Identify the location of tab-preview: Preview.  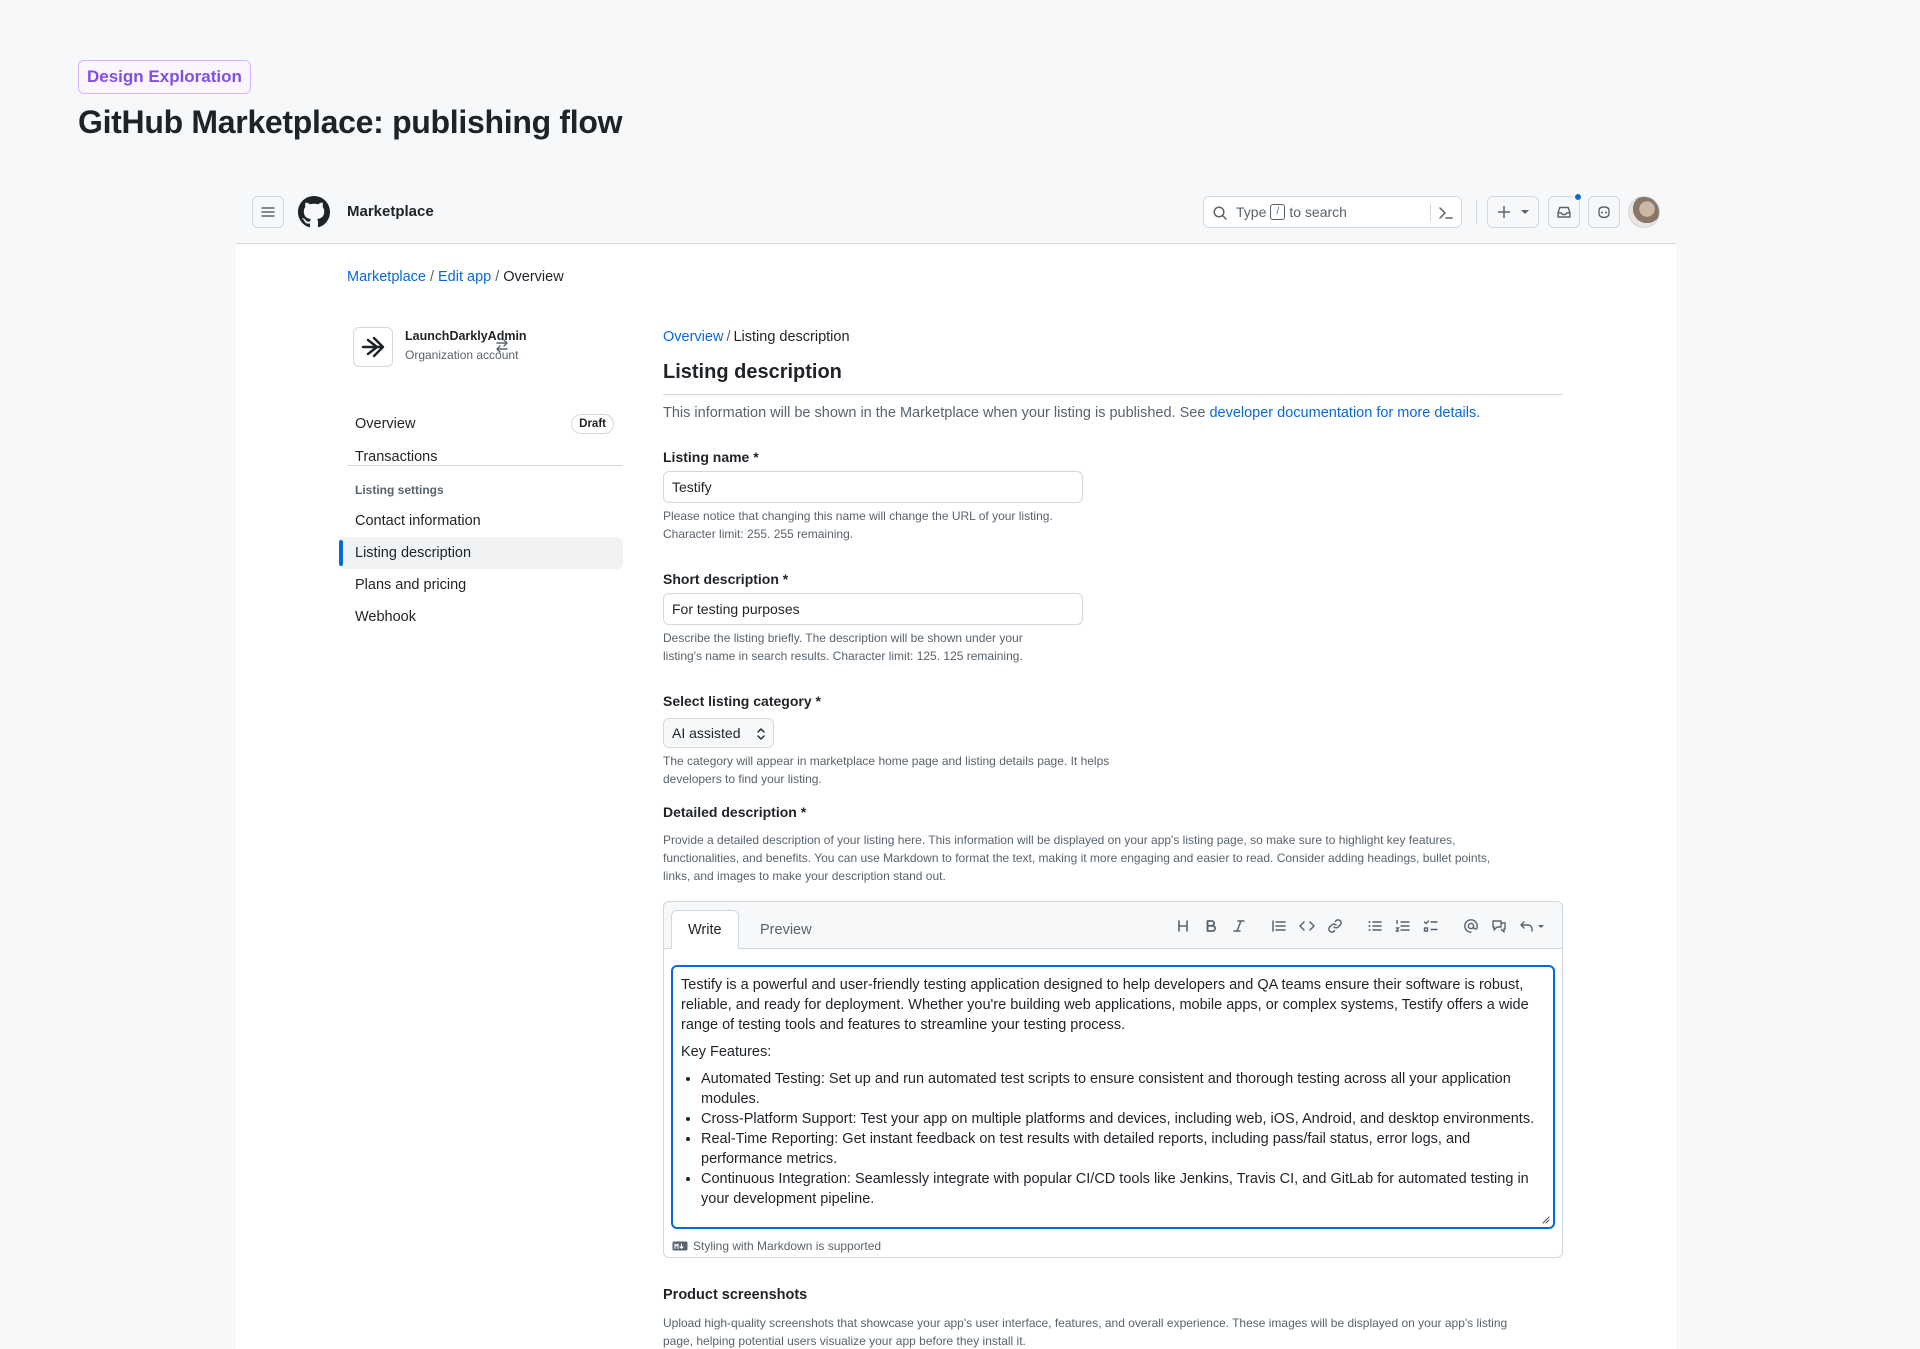
(786, 929).